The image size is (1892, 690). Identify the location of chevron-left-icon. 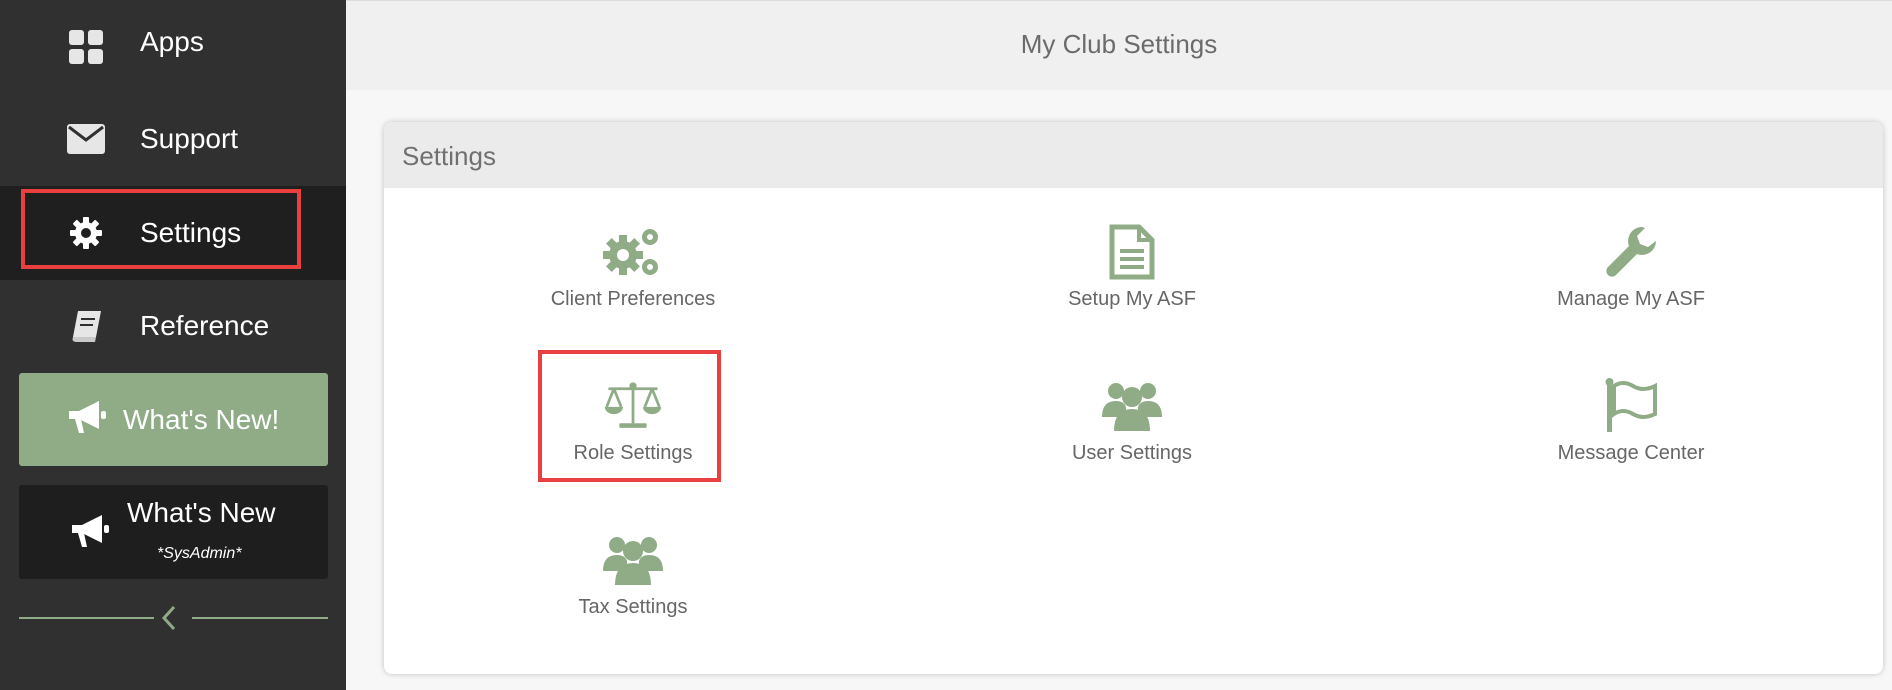
(169, 620).